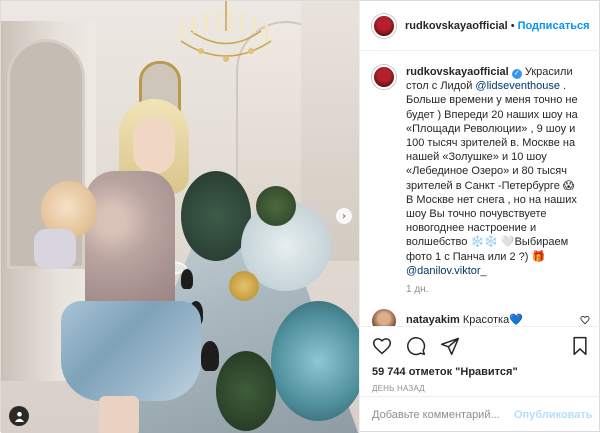 The height and width of the screenshot is (433, 600). I want to click on verified-badge-icon: ✓, so click(516, 74).